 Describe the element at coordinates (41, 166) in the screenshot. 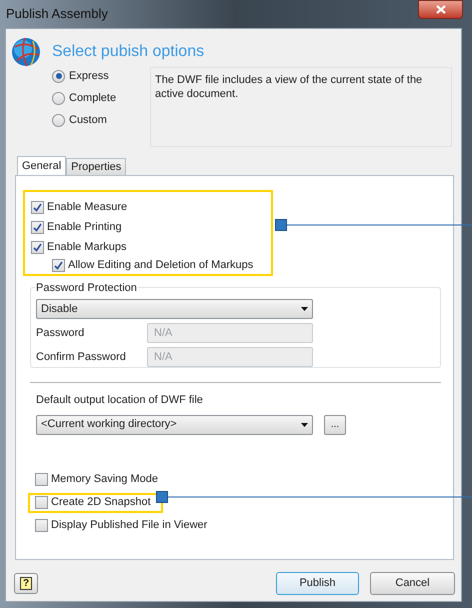

I see `tab: General` at that location.